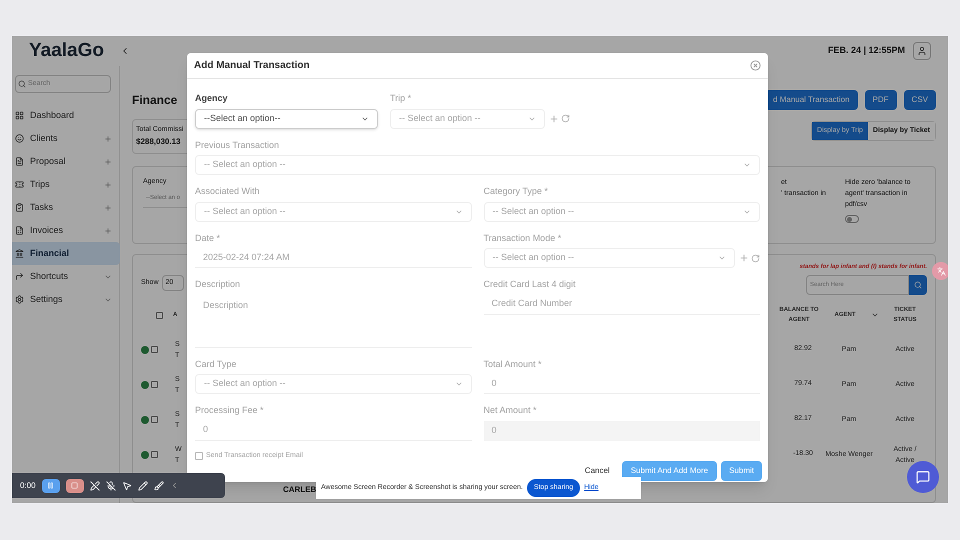 The height and width of the screenshot is (540, 960). Describe the element at coordinates (866, 51) in the screenshot. I see `date-time: FEB. 24 | 12:55PM` at that location.